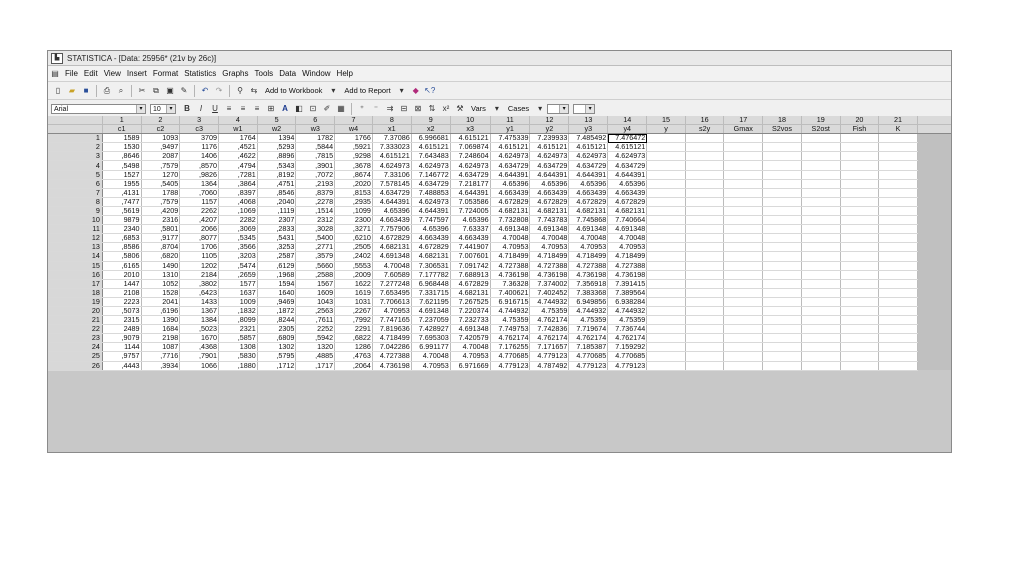  What do you see at coordinates (240, 91) in the screenshot?
I see `find-binoculars-icon: ⚲` at bounding box center [240, 91].